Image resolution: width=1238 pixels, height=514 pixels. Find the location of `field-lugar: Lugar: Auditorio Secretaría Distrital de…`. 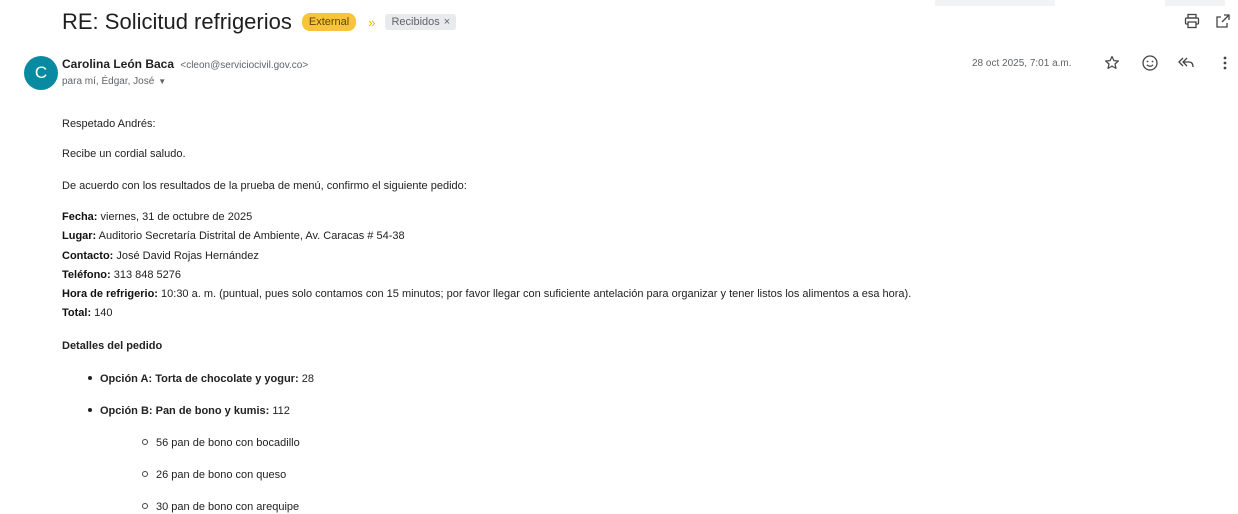

field-lugar: Lugar: Auditorio Secretaría Distrital de… is located at coordinates (233, 236).